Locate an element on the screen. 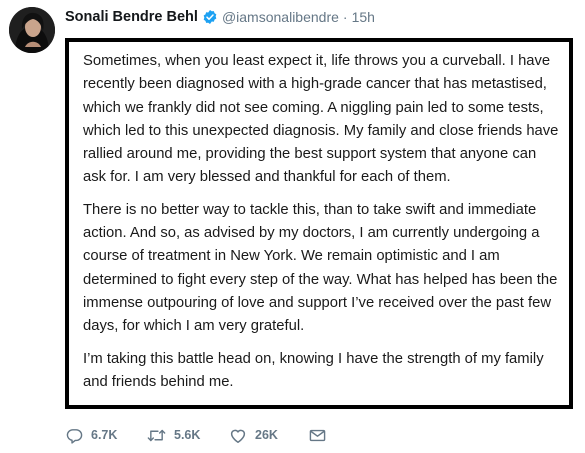  heart-icon is located at coordinates (238, 435).